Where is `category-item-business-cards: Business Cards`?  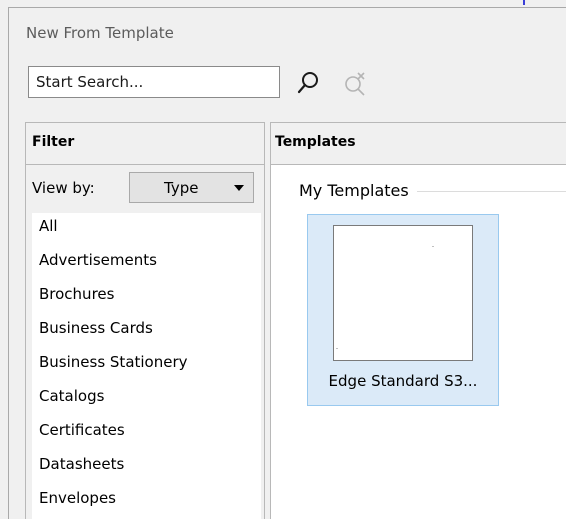
category-item-business-cards: Business Cards is located at coordinates (96, 328).